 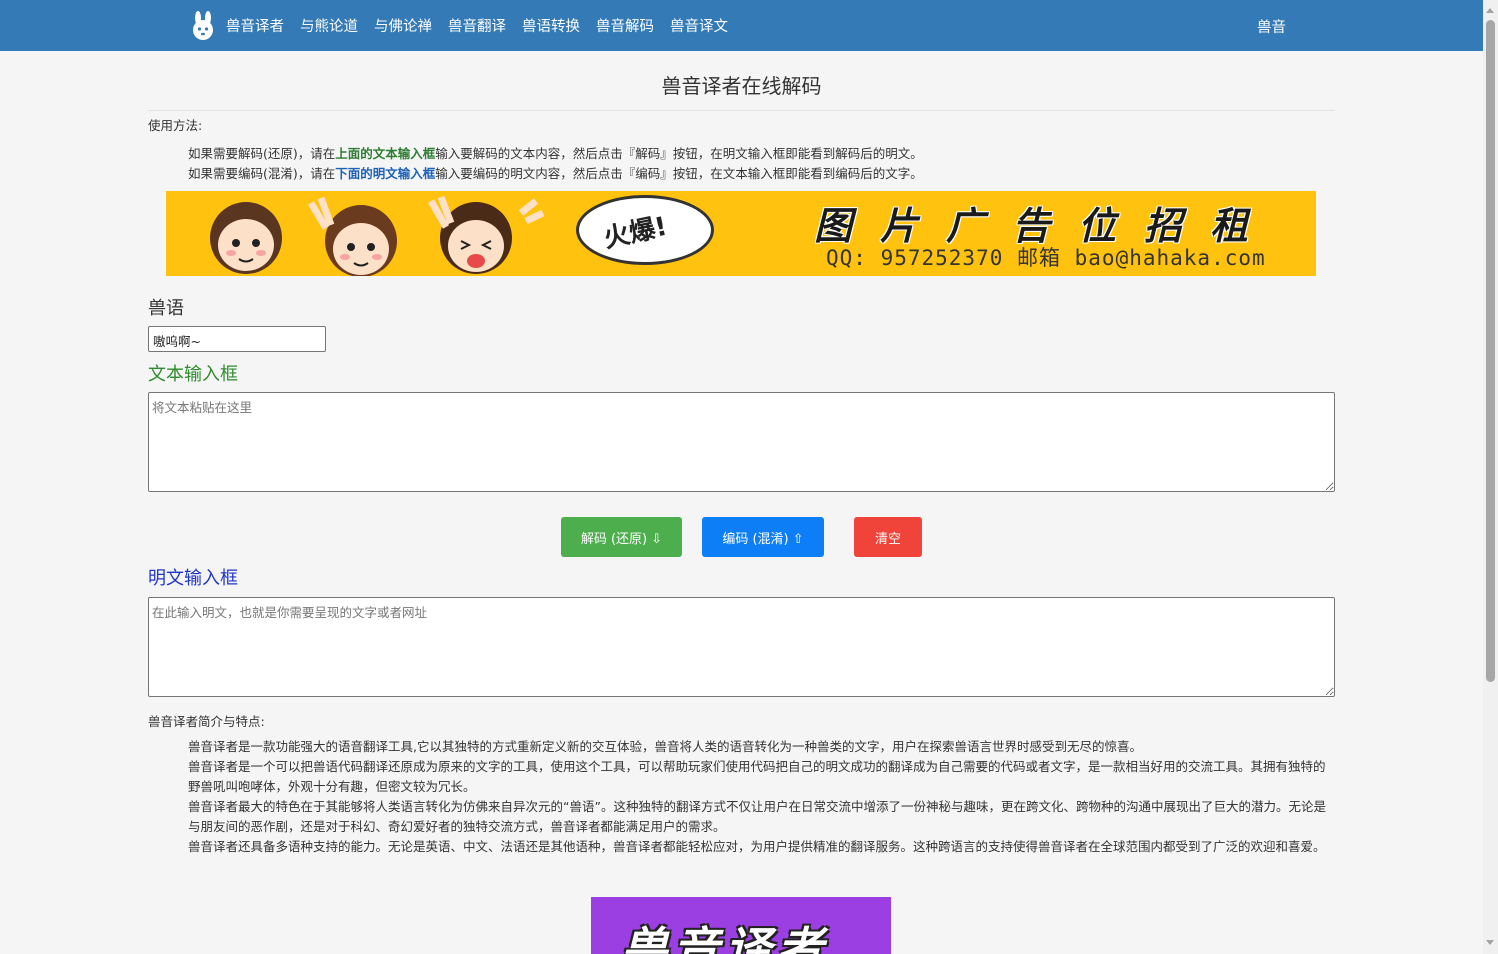 What do you see at coordinates (203, 25) in the screenshot?
I see `rabbit-icon` at bounding box center [203, 25].